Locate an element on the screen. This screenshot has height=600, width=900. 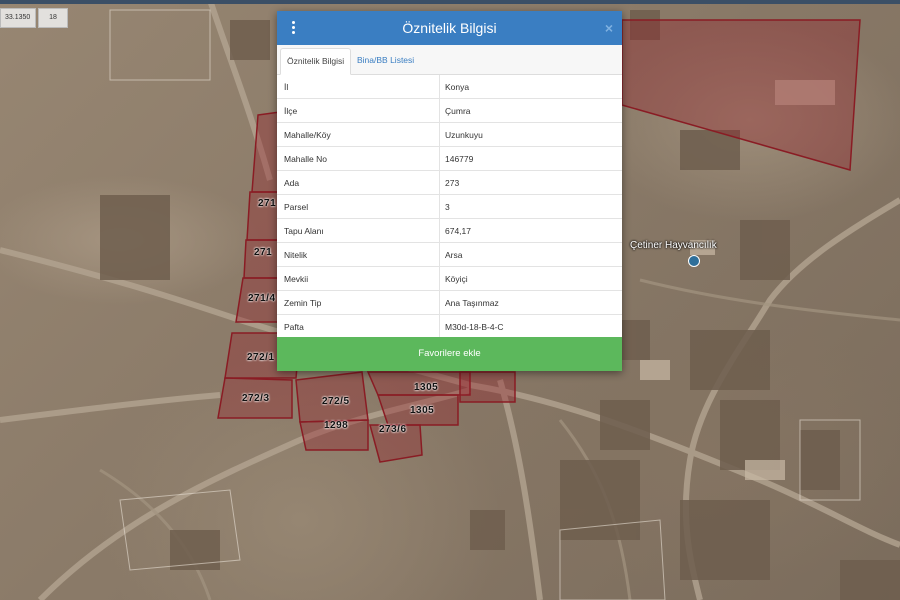
attribute-key: Parsel is located at coordinates (358, 206).